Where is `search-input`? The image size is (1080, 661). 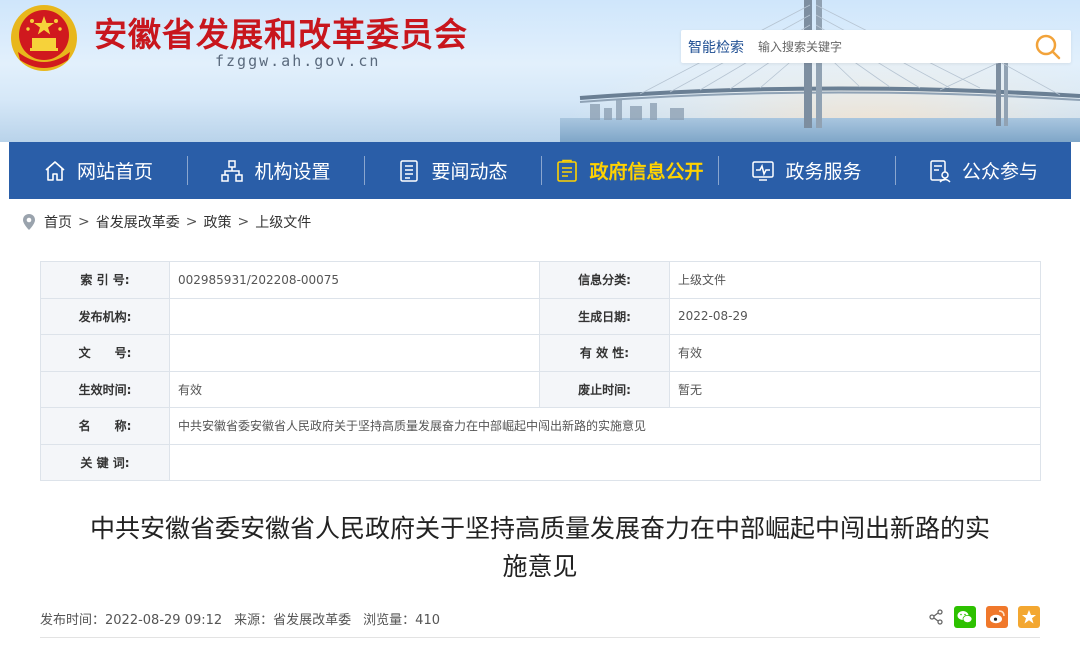 search-input is located at coordinates (888, 46).